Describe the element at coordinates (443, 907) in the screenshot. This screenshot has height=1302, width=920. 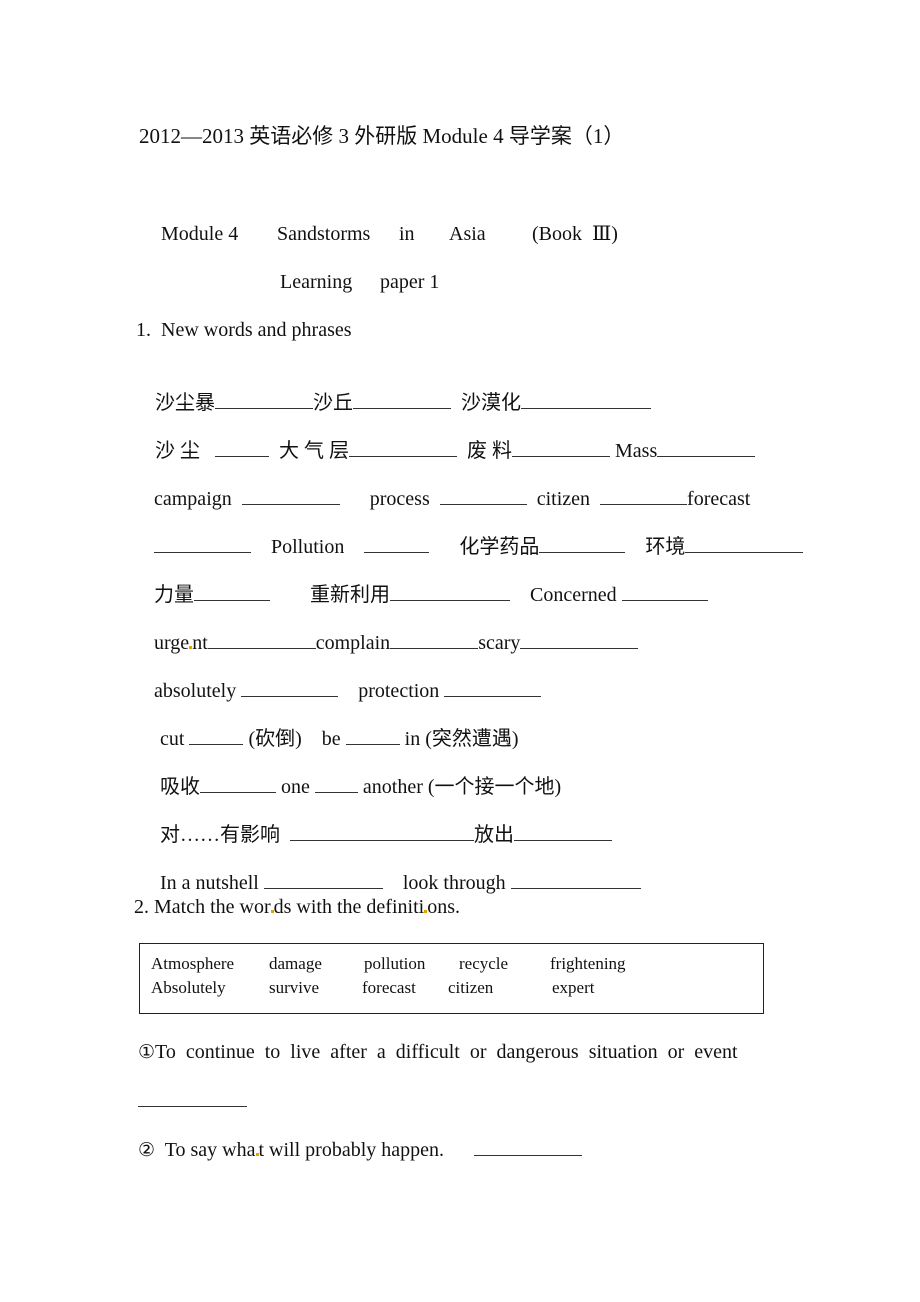
I see `heading-part: ons.` at that location.